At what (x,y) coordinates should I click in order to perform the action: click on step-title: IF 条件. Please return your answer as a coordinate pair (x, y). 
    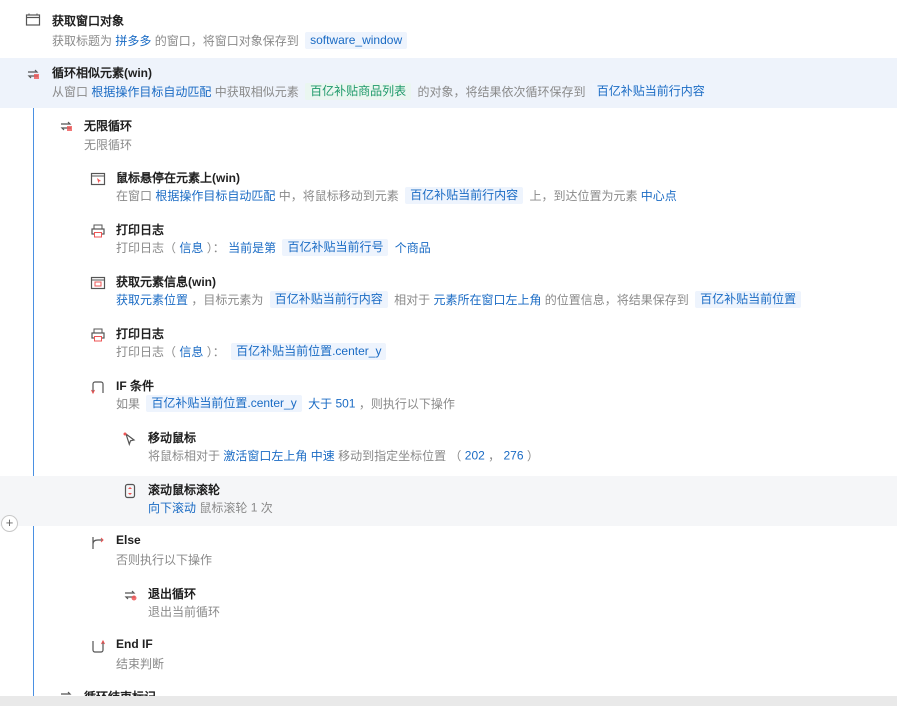
    Looking at the image, I should click on (135, 386).